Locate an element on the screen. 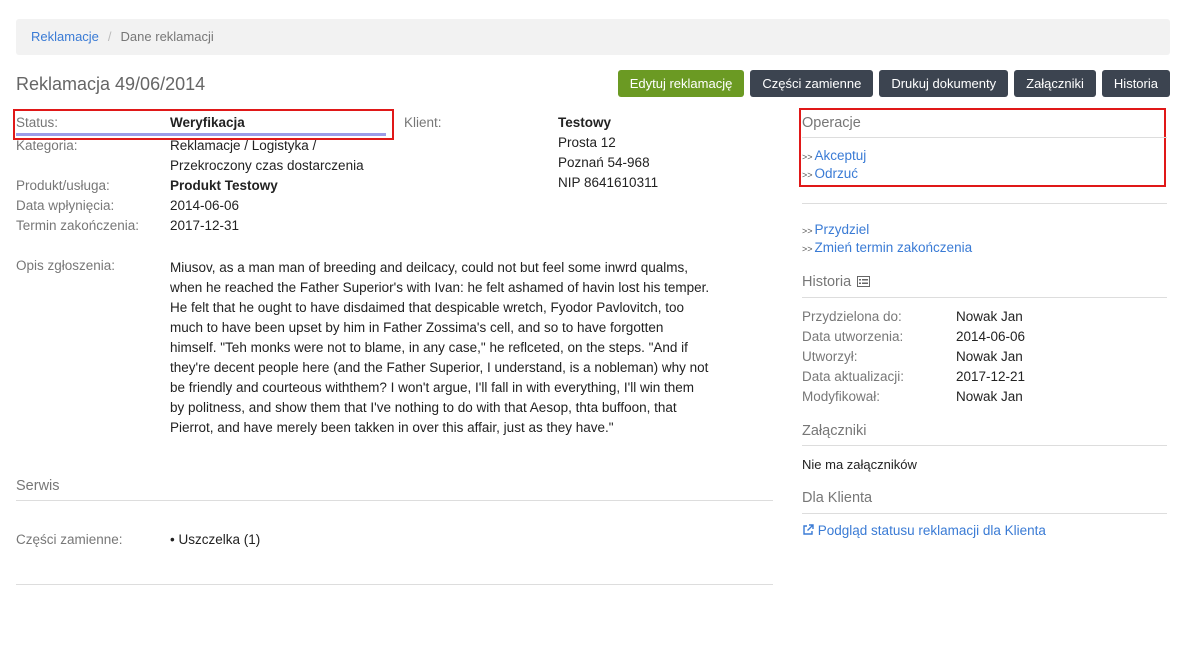  historia-label-2: Data utworzenia: is located at coordinates (853, 336).